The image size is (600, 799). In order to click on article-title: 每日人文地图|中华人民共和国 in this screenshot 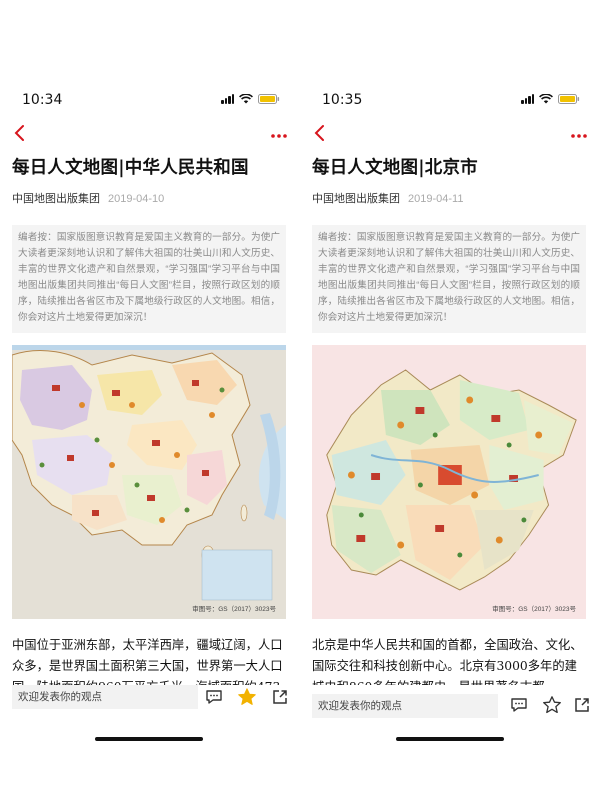, I will do `click(130, 168)`.